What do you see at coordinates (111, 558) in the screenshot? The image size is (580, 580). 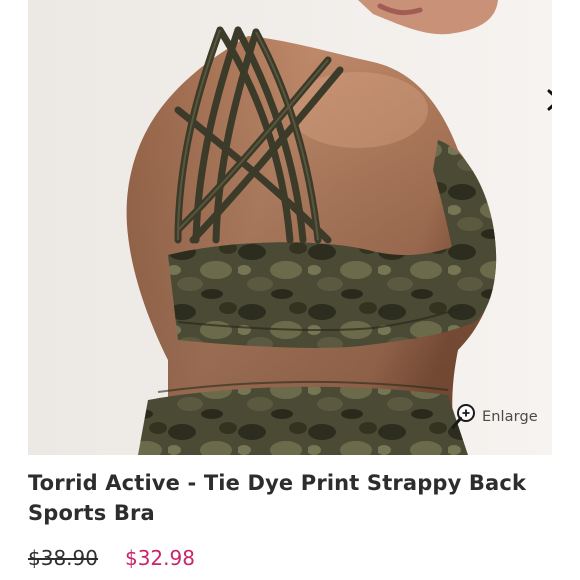 I see `price-row: $38.90 $32.98` at bounding box center [111, 558].